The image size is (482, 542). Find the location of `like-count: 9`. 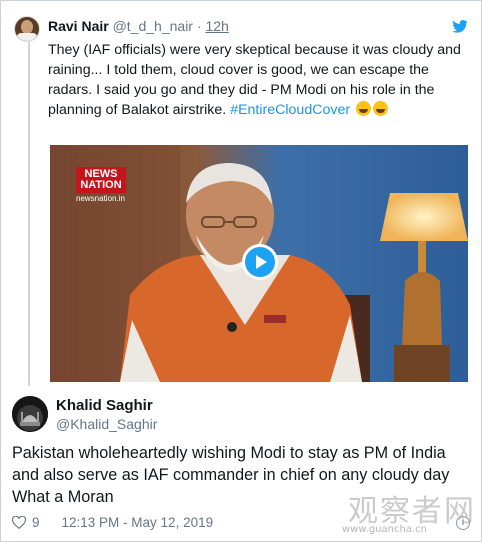

like-count: 9 is located at coordinates (36, 522).